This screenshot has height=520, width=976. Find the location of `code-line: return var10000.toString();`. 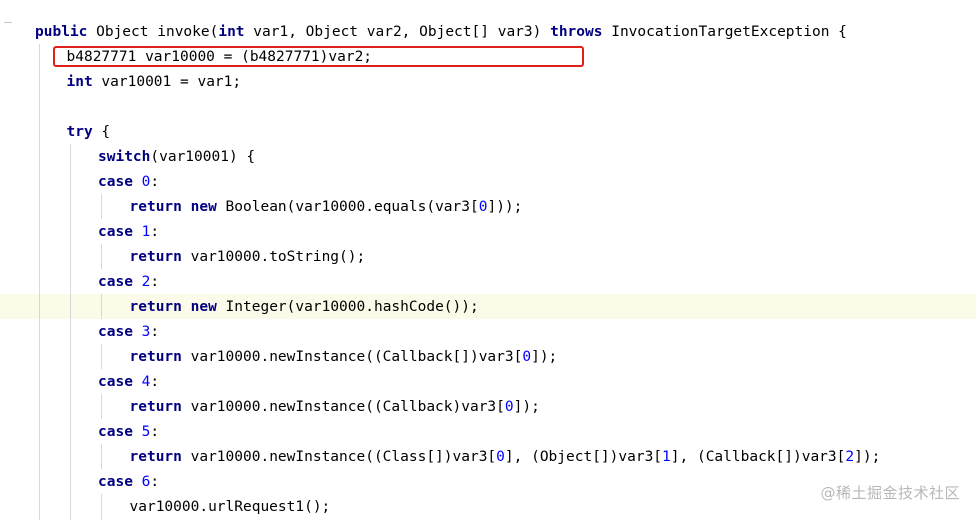

code-line: return var10000.toString(); is located at coordinates (248, 257).